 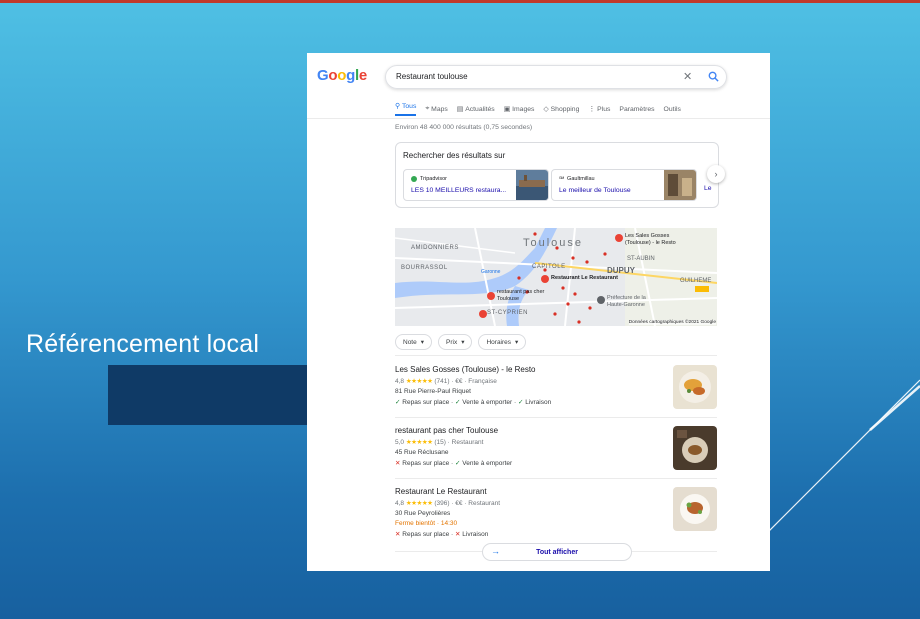 What do you see at coordinates (427, 108) in the screenshot?
I see `map-pin-icon: ⌖` at bounding box center [427, 108].